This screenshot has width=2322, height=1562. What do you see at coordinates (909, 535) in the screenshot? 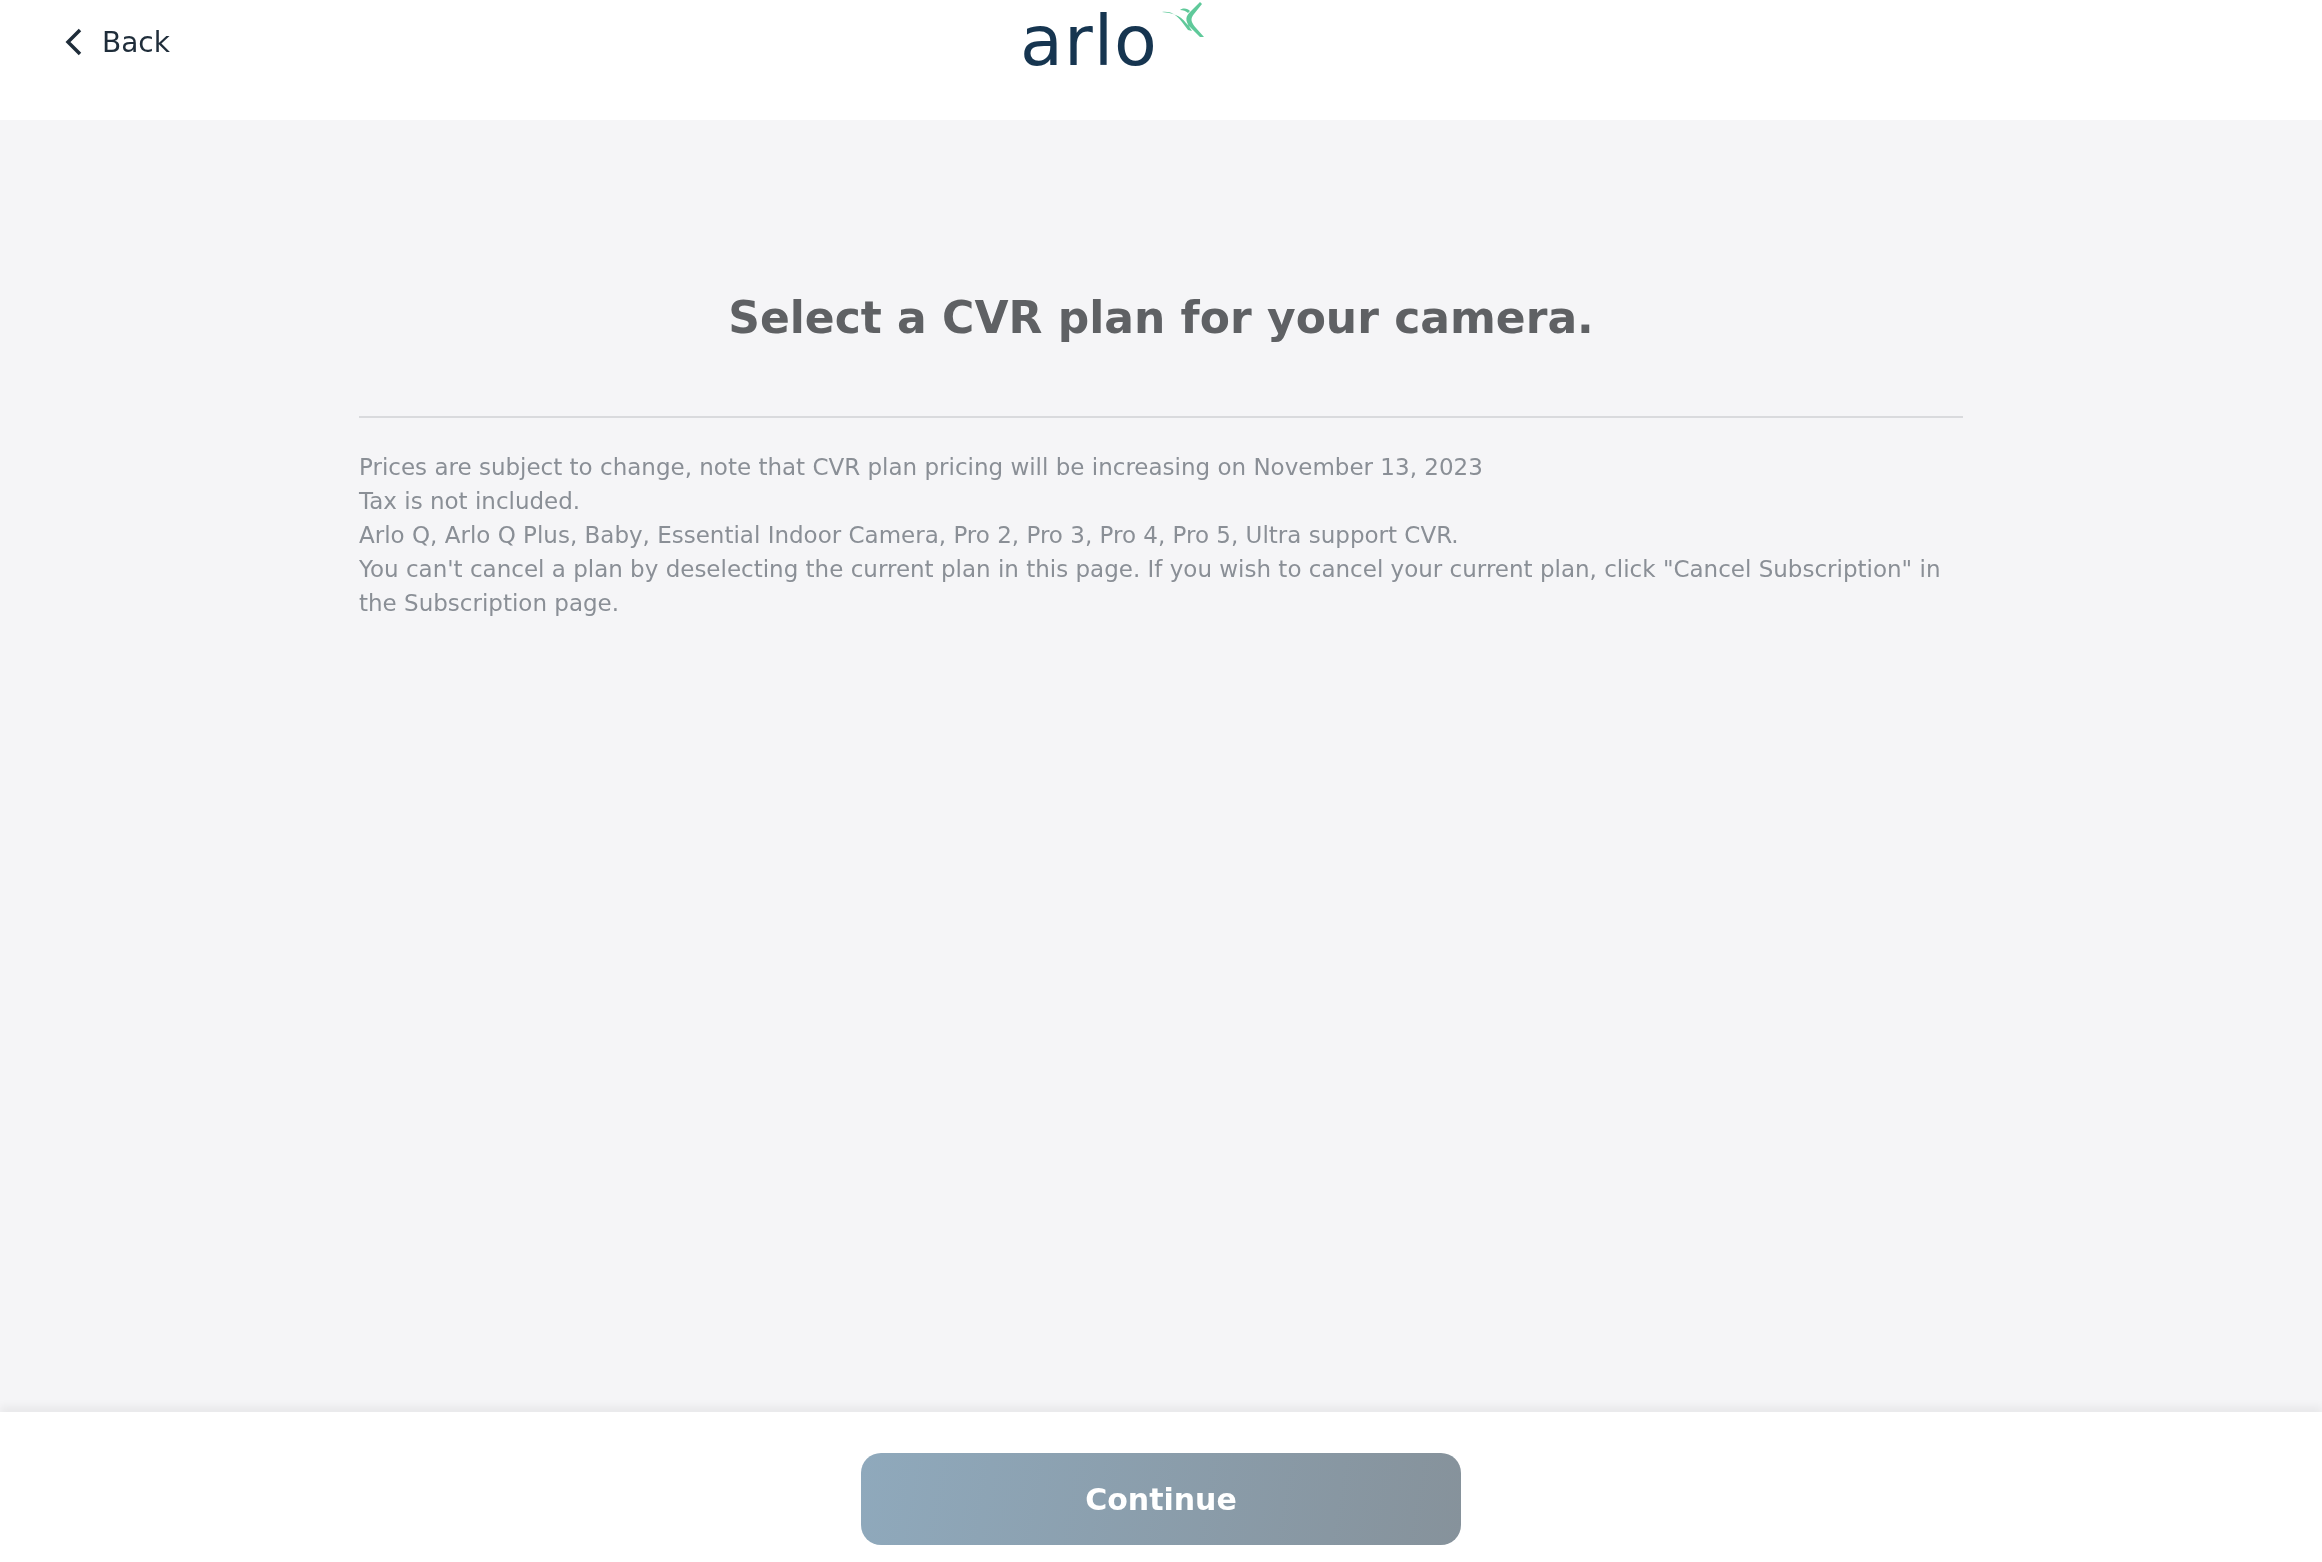
I see `note-text: Arlo Q, Arlo Q Plus, Baby, Essential Indoor Camera, Pro 2, Pro 3, Pro 4, Pro 5, Ultra support CVR.` at bounding box center [909, 535].